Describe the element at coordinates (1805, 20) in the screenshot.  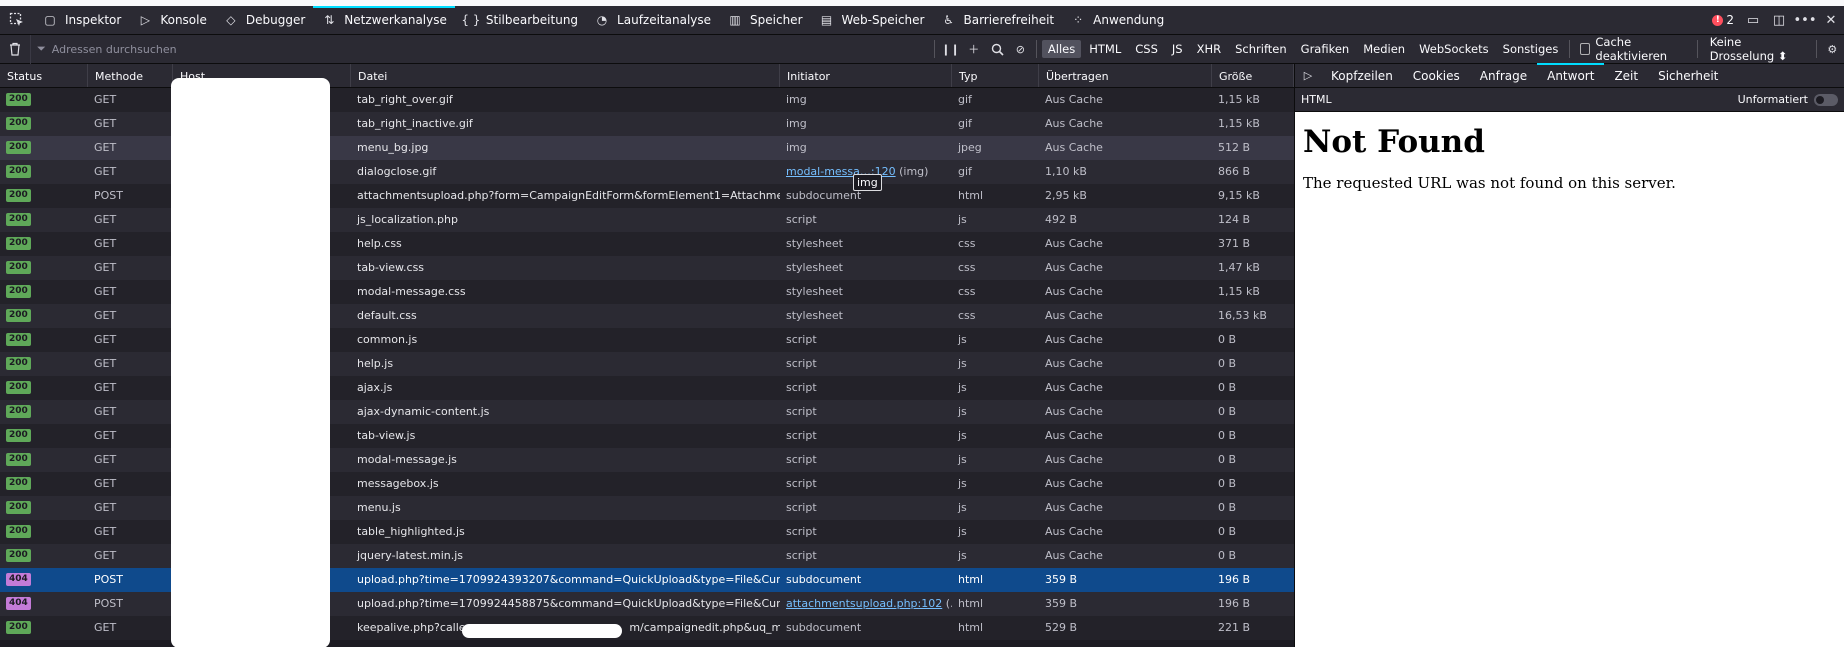
I see `more-options-button: •••` at that location.